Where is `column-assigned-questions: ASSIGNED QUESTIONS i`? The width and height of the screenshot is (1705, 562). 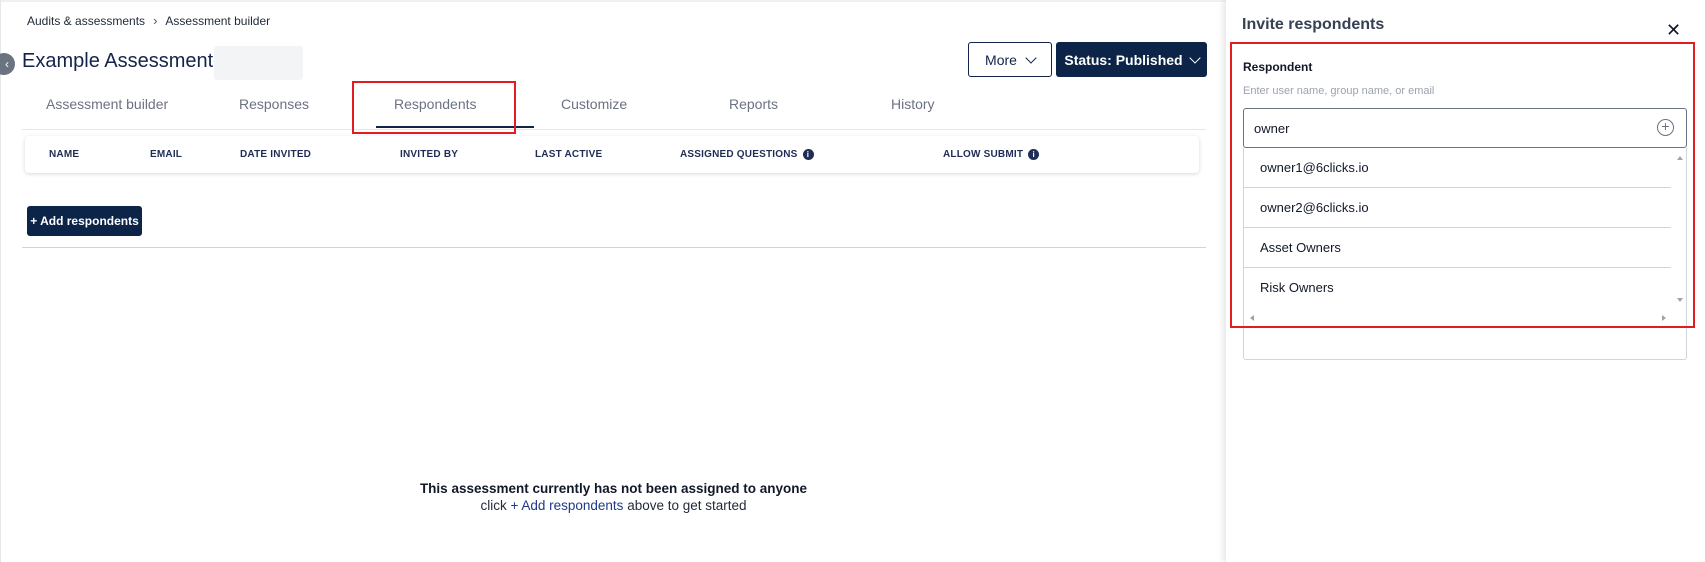 column-assigned-questions: ASSIGNED QUESTIONS i is located at coordinates (747, 154).